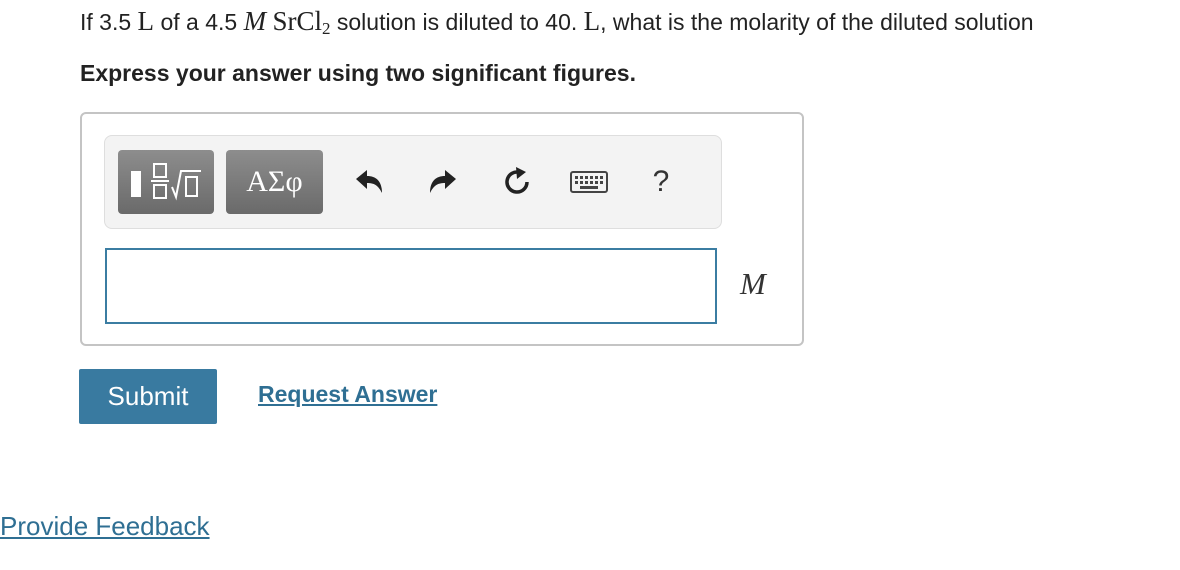  I want to click on templates-icon, so click(166, 182).